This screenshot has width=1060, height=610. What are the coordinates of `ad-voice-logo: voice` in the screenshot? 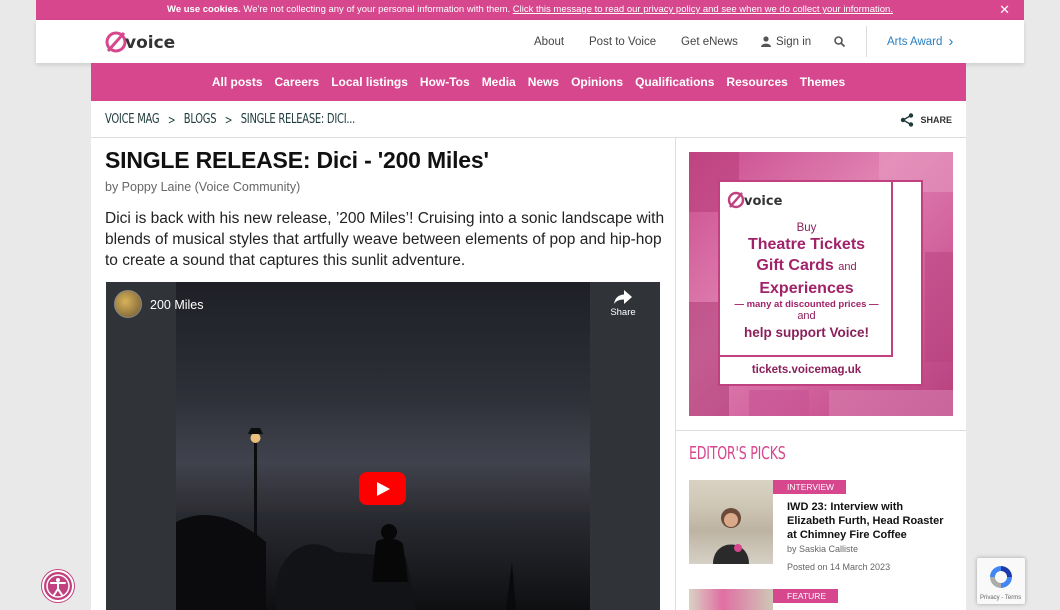 It's located at (760, 202).